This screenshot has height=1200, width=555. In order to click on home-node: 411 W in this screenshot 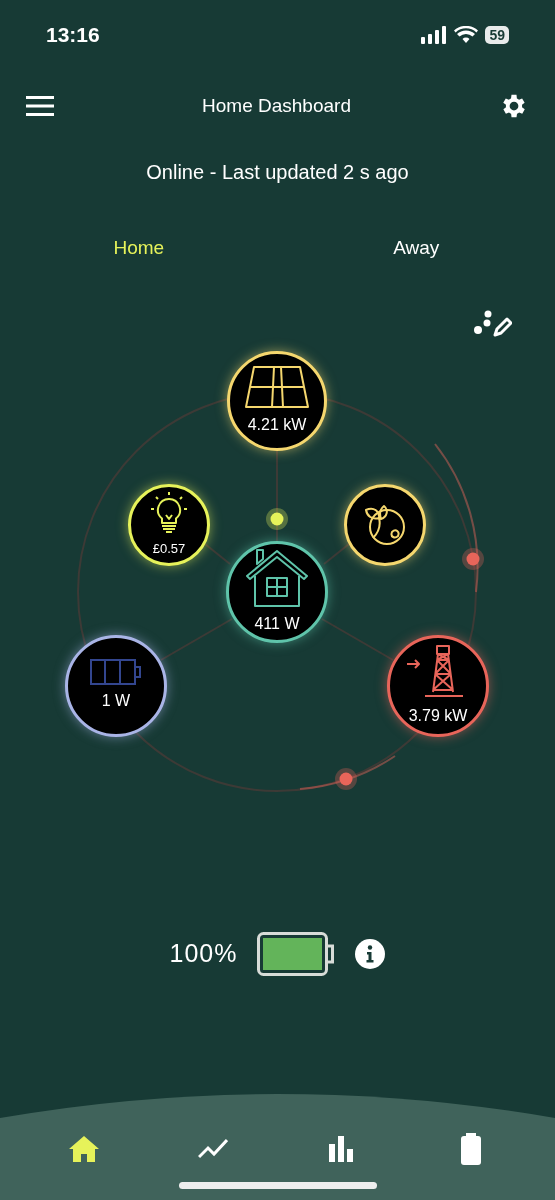, I will do `click(277, 592)`.